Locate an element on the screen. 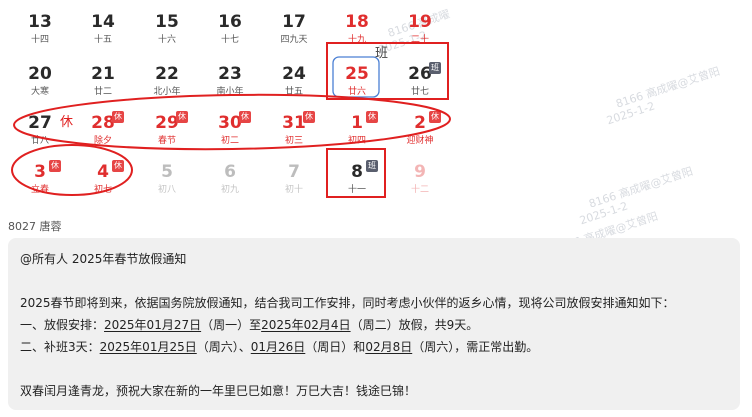  day-number: 27 is located at coordinates (40, 123).